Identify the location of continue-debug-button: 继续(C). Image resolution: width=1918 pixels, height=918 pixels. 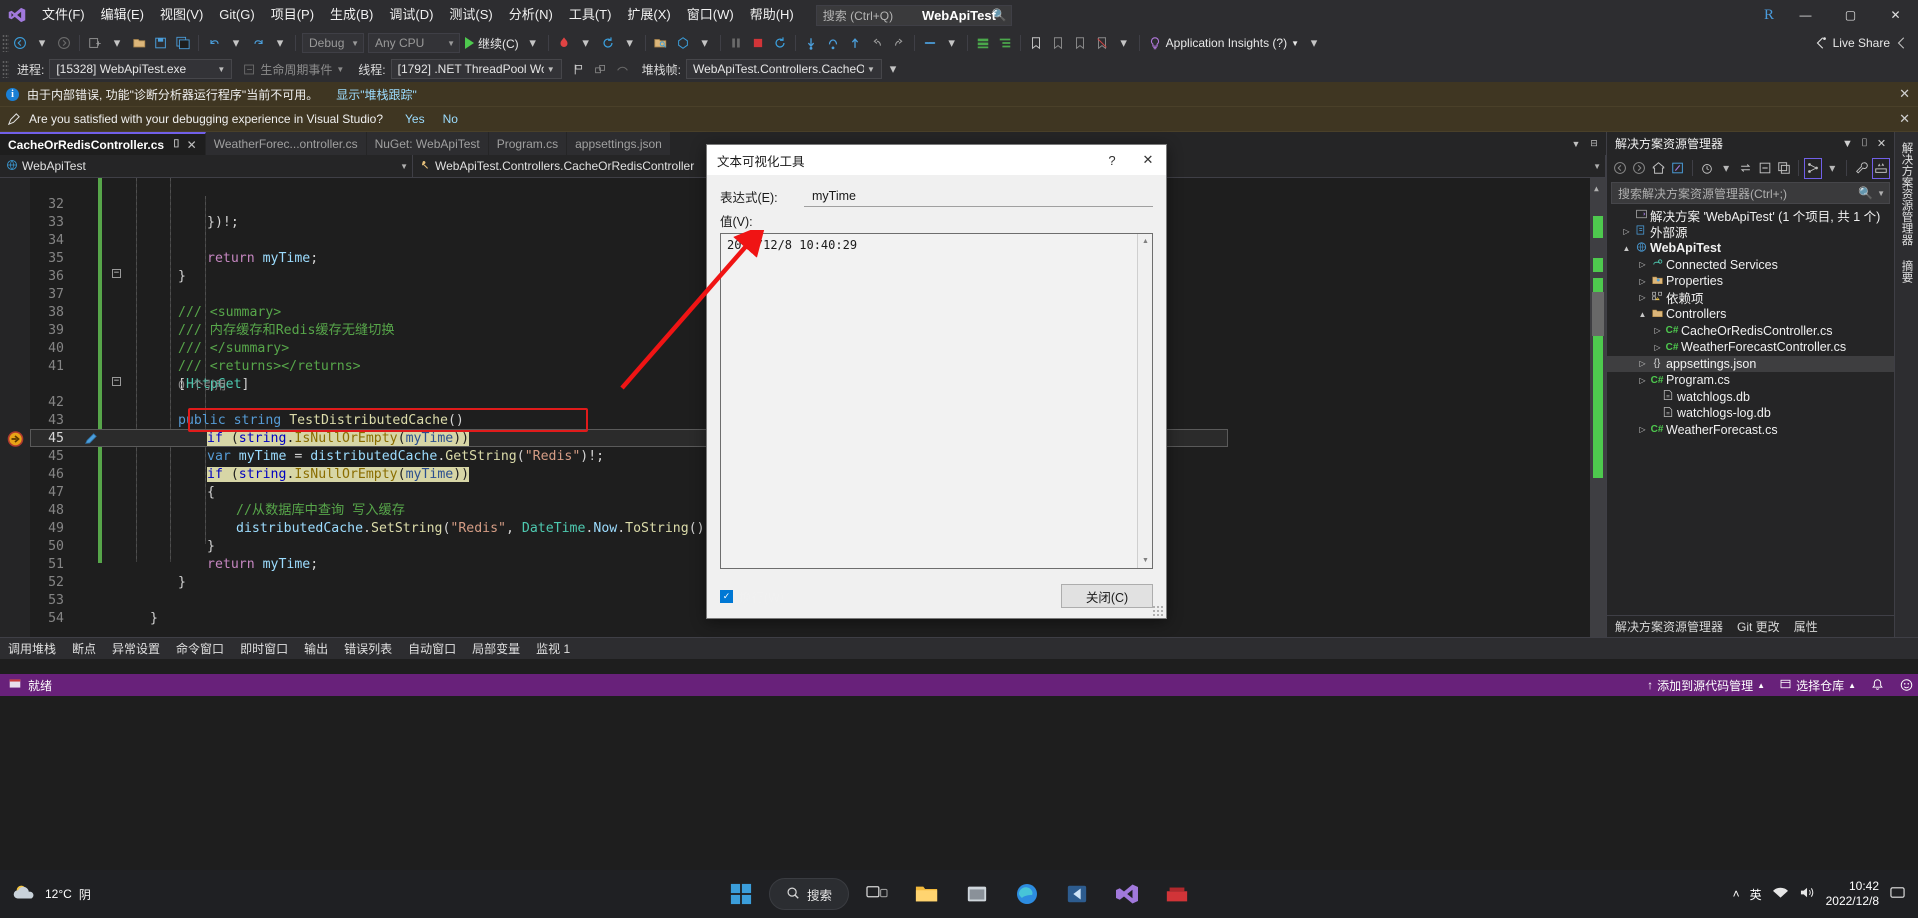
(492, 43).